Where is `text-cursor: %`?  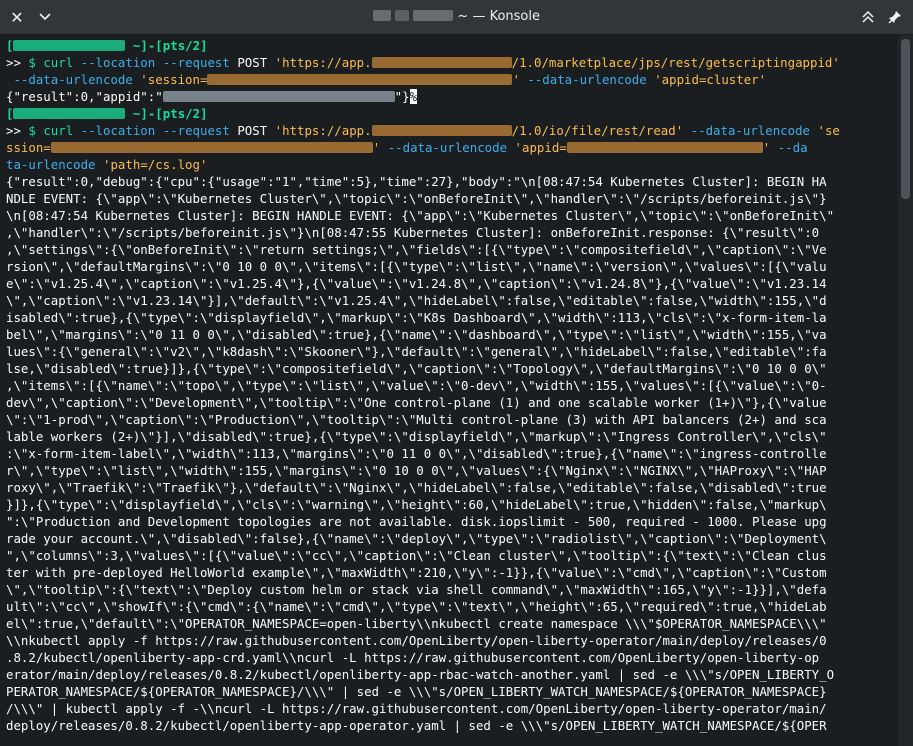
text-cursor: % is located at coordinates (413, 96).